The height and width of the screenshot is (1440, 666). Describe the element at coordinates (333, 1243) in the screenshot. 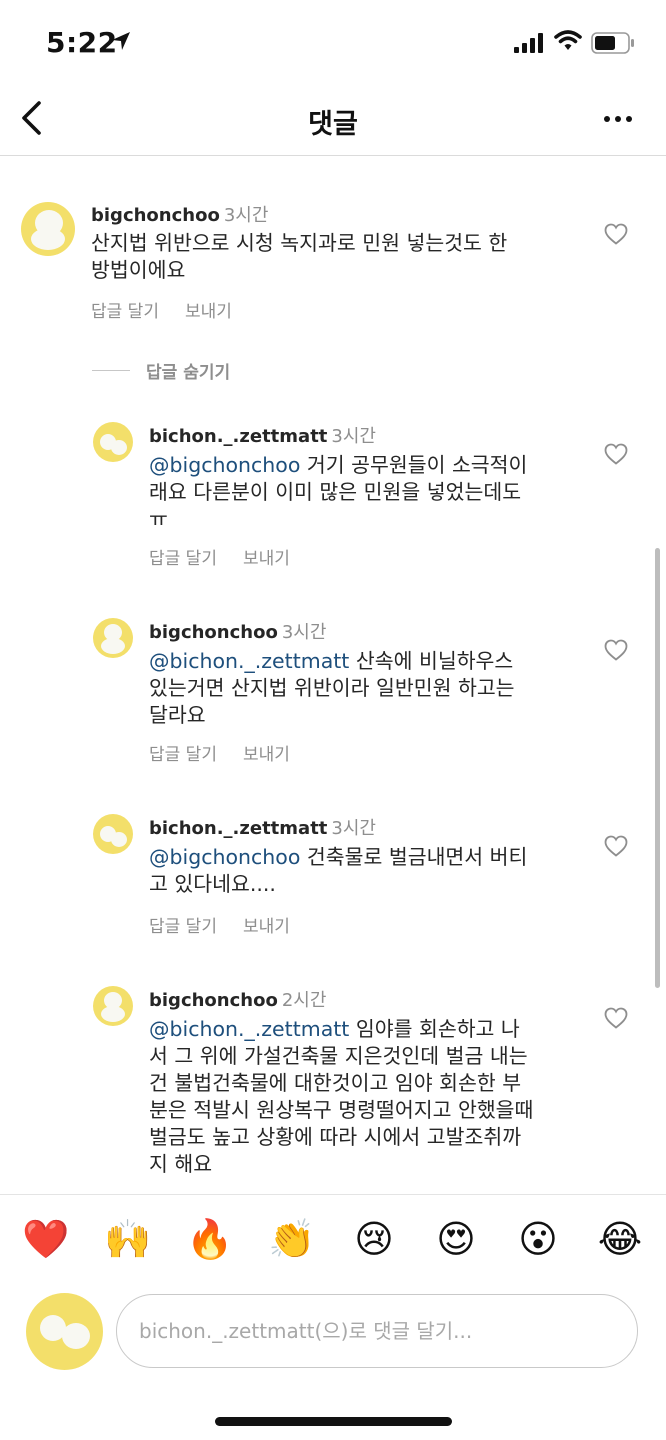

I see `emoji-quick-bar: ❤️ 🙌 🔥 👏 😢 😍 😮 😂` at that location.